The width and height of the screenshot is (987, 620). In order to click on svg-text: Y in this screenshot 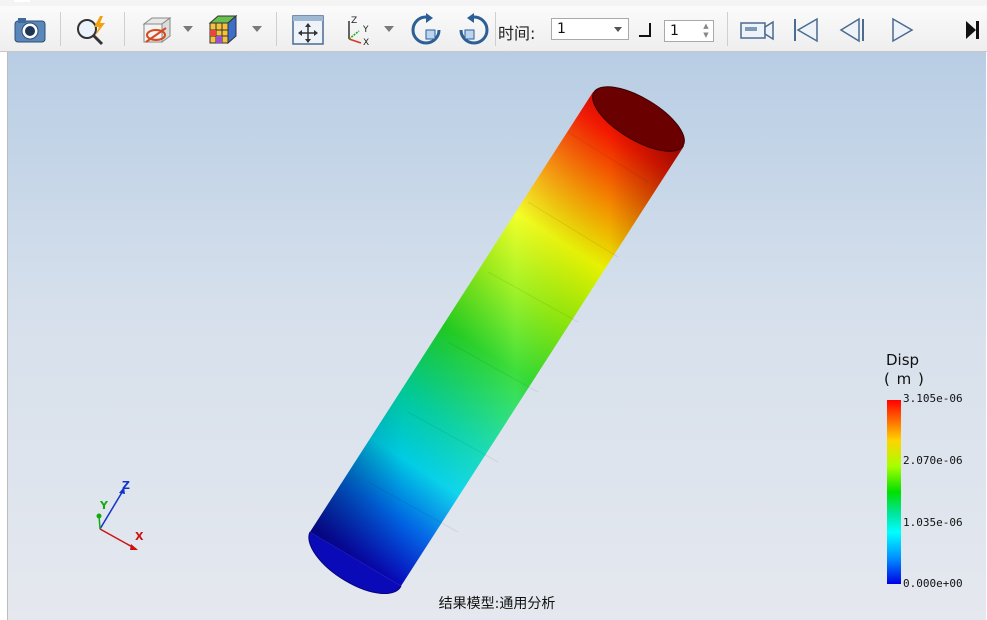, I will do `click(365, 30)`.